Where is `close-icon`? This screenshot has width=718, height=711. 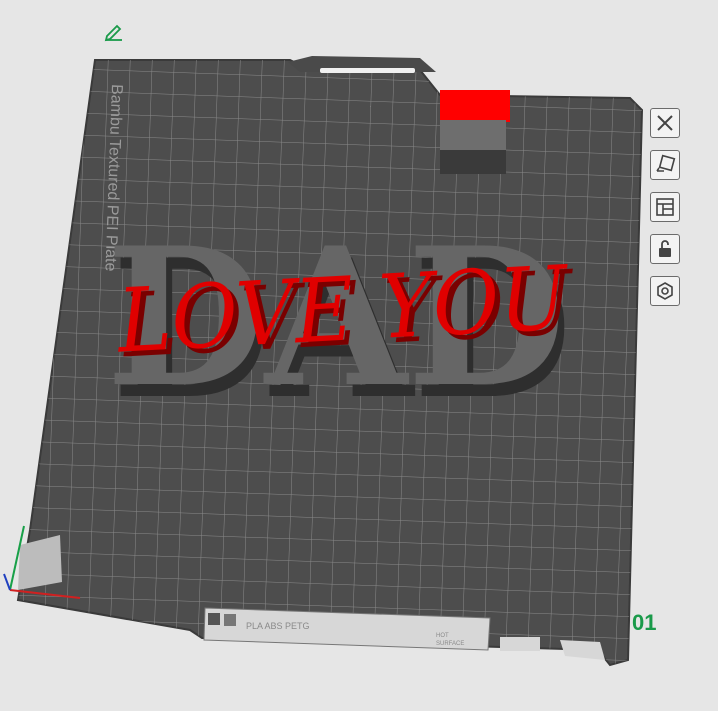 close-icon is located at coordinates (665, 123).